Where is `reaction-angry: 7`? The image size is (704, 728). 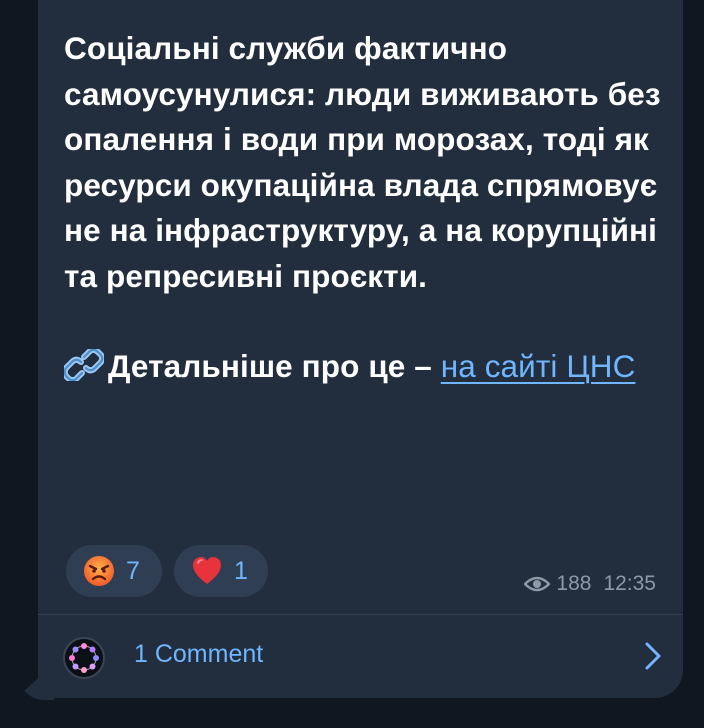 reaction-angry: 7 is located at coordinates (114, 571).